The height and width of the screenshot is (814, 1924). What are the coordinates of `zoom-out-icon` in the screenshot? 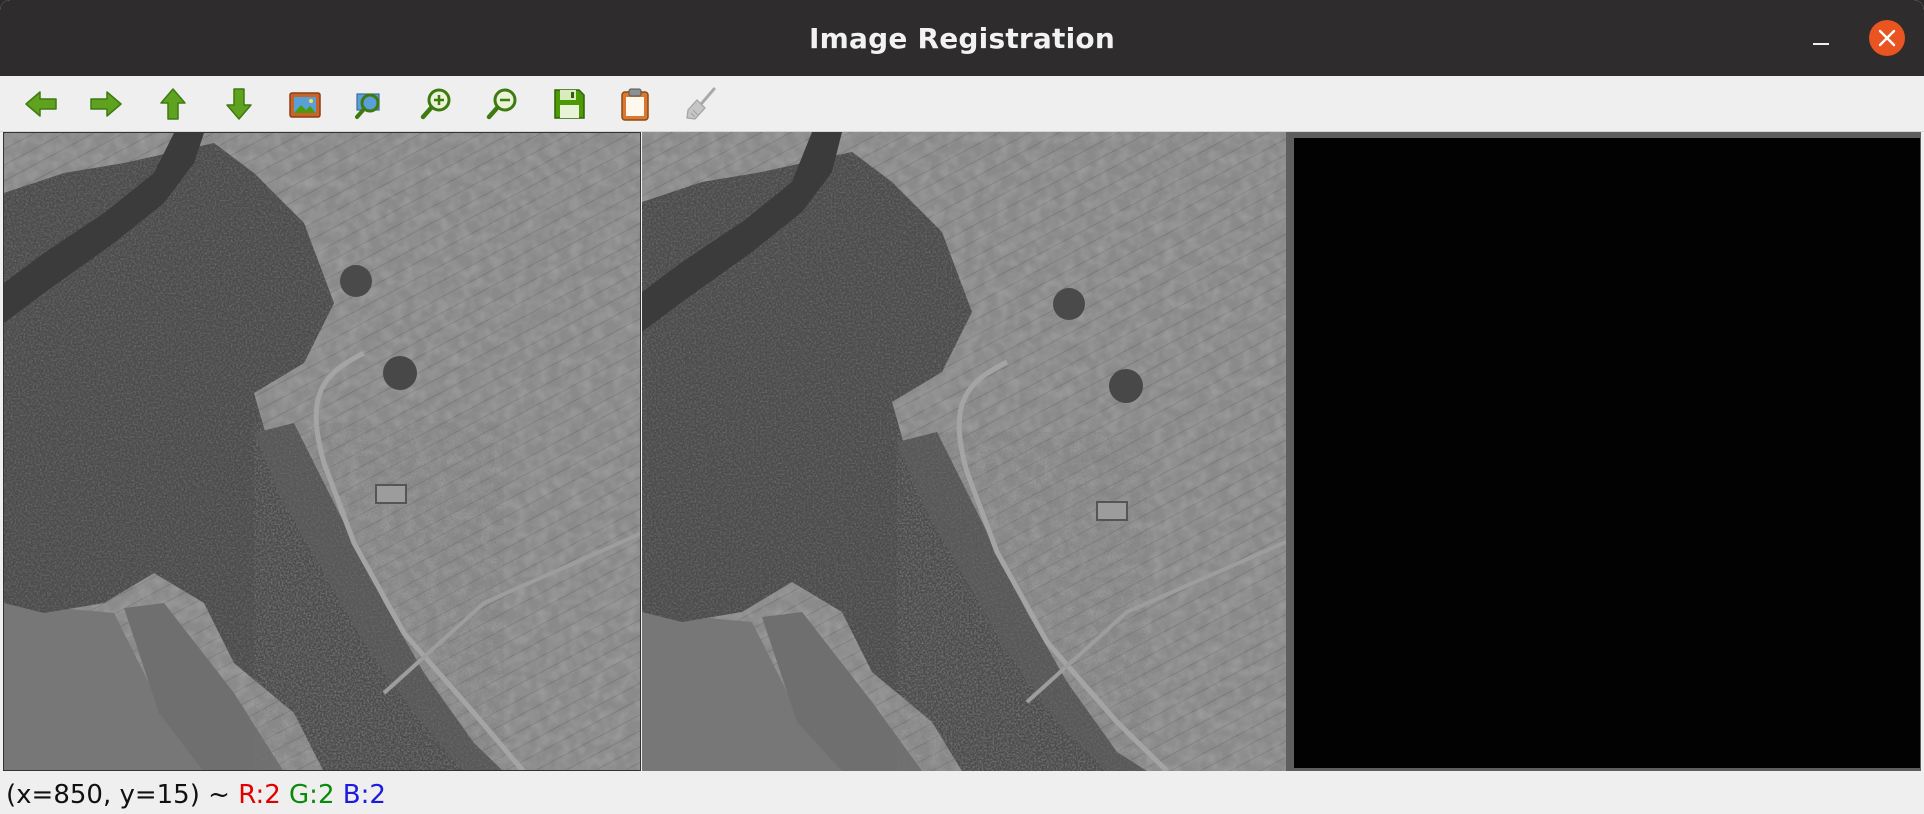 It's located at (501, 104).